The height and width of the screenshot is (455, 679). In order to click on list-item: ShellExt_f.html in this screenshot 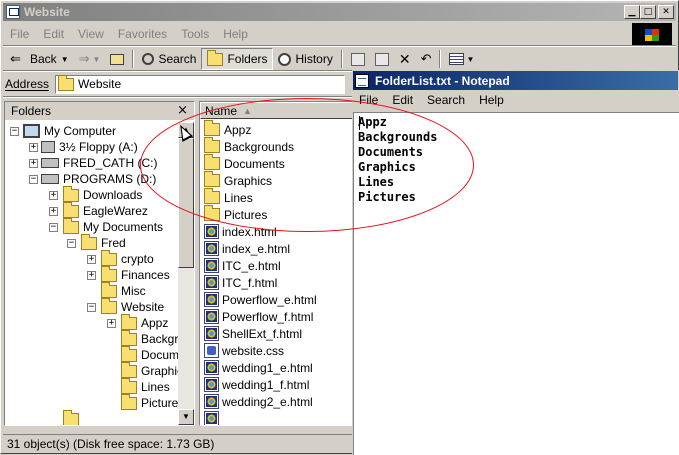, I will do `click(253, 333)`.